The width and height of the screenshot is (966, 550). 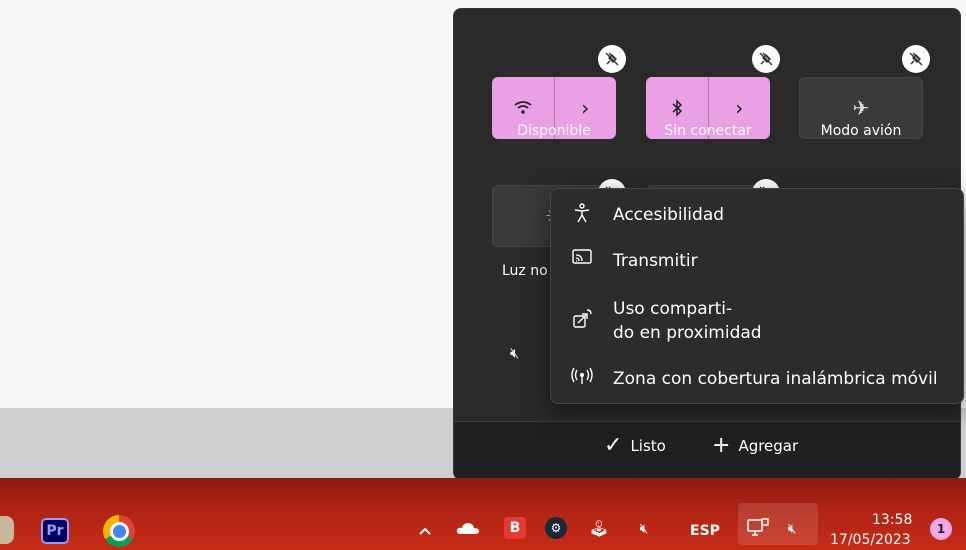 What do you see at coordinates (119, 531) in the screenshot?
I see `chrome-icon` at bounding box center [119, 531].